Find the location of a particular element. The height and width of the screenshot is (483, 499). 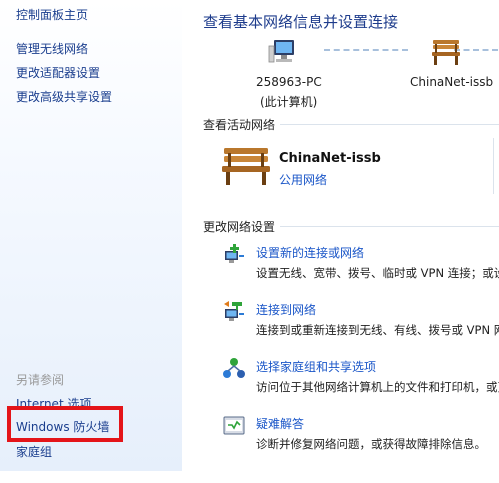

task-troubleshoot-desc: 诊断并修复网络问题，或获得故障排除信息。 is located at coordinates (371, 444).